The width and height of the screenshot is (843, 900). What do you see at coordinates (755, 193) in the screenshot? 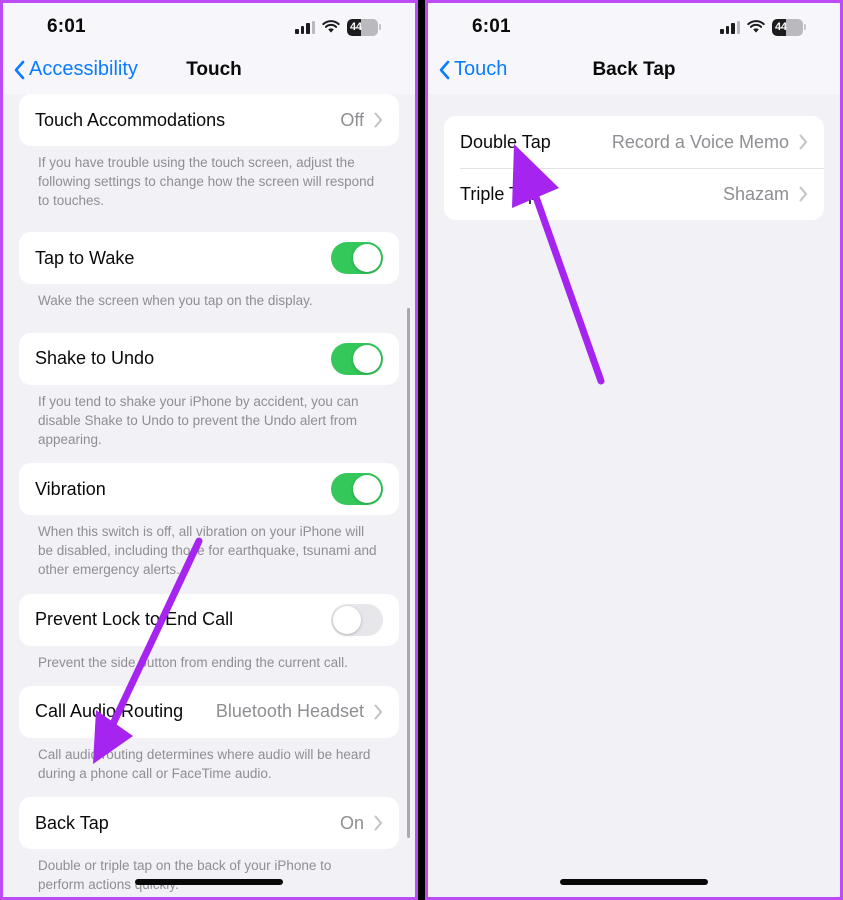
I see `row-value: Shazam` at bounding box center [755, 193].